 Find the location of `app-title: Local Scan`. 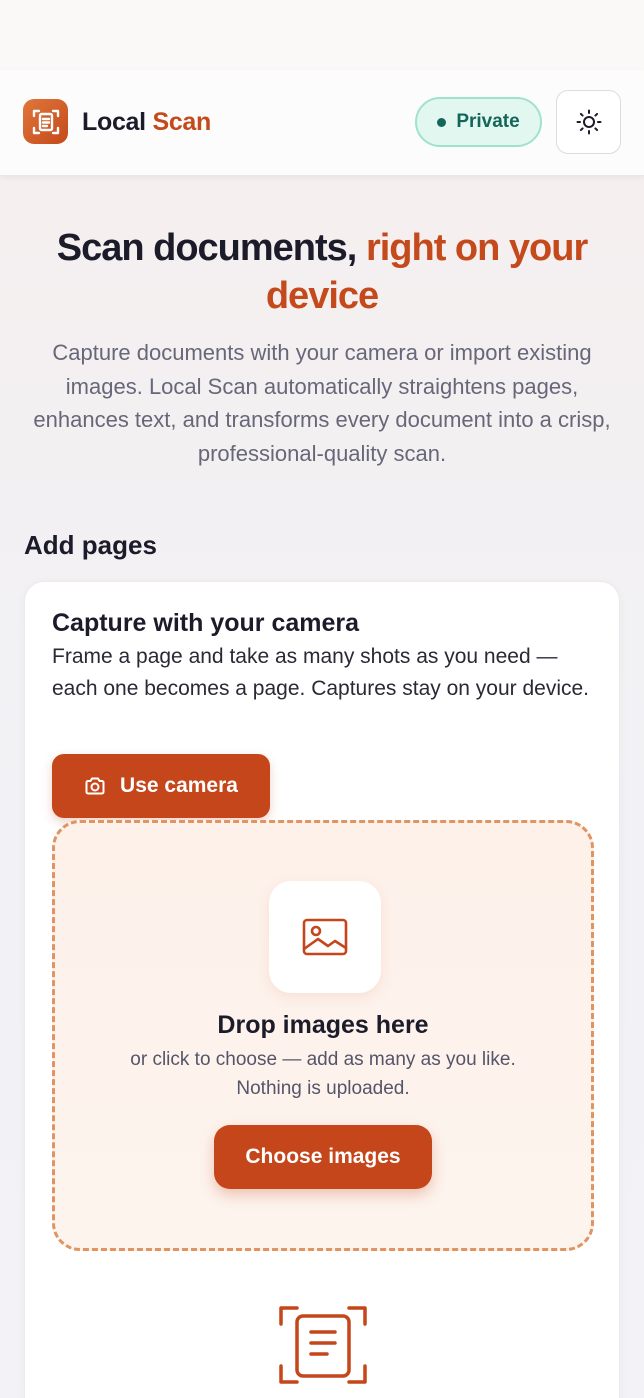

app-title: Local Scan is located at coordinates (146, 122).